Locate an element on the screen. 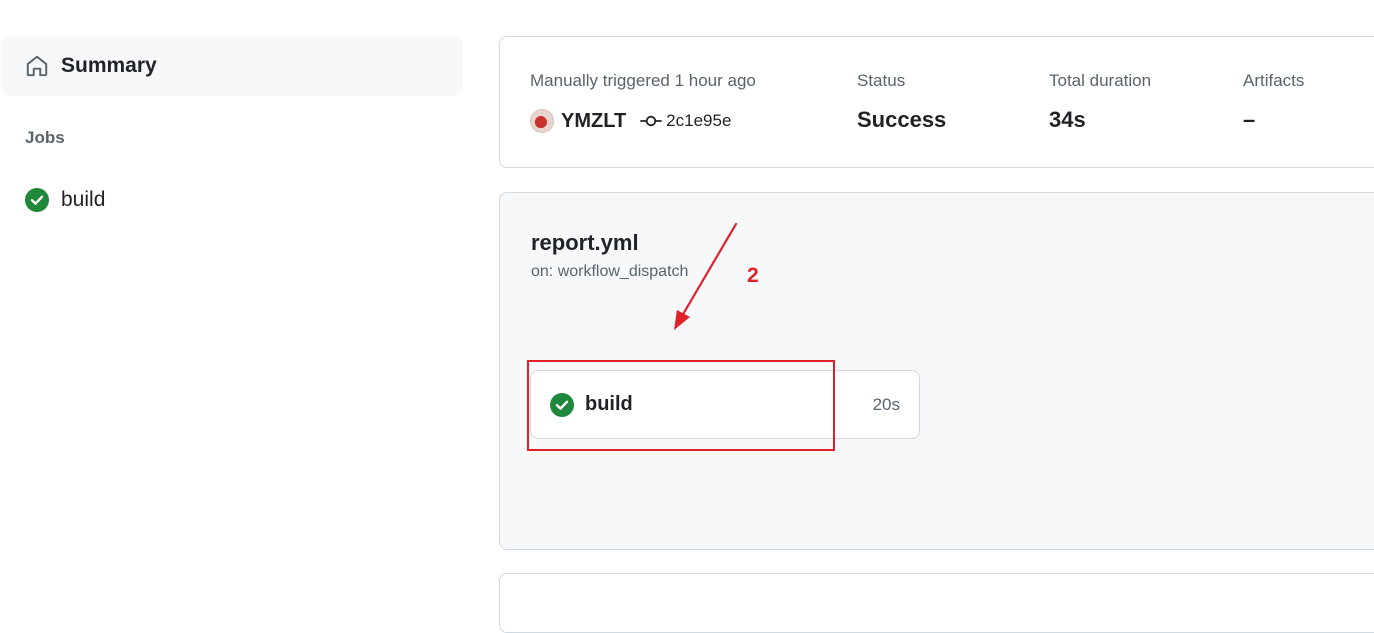 The image size is (1374, 633). sidebar-summary-item: Summary is located at coordinates (232, 66).